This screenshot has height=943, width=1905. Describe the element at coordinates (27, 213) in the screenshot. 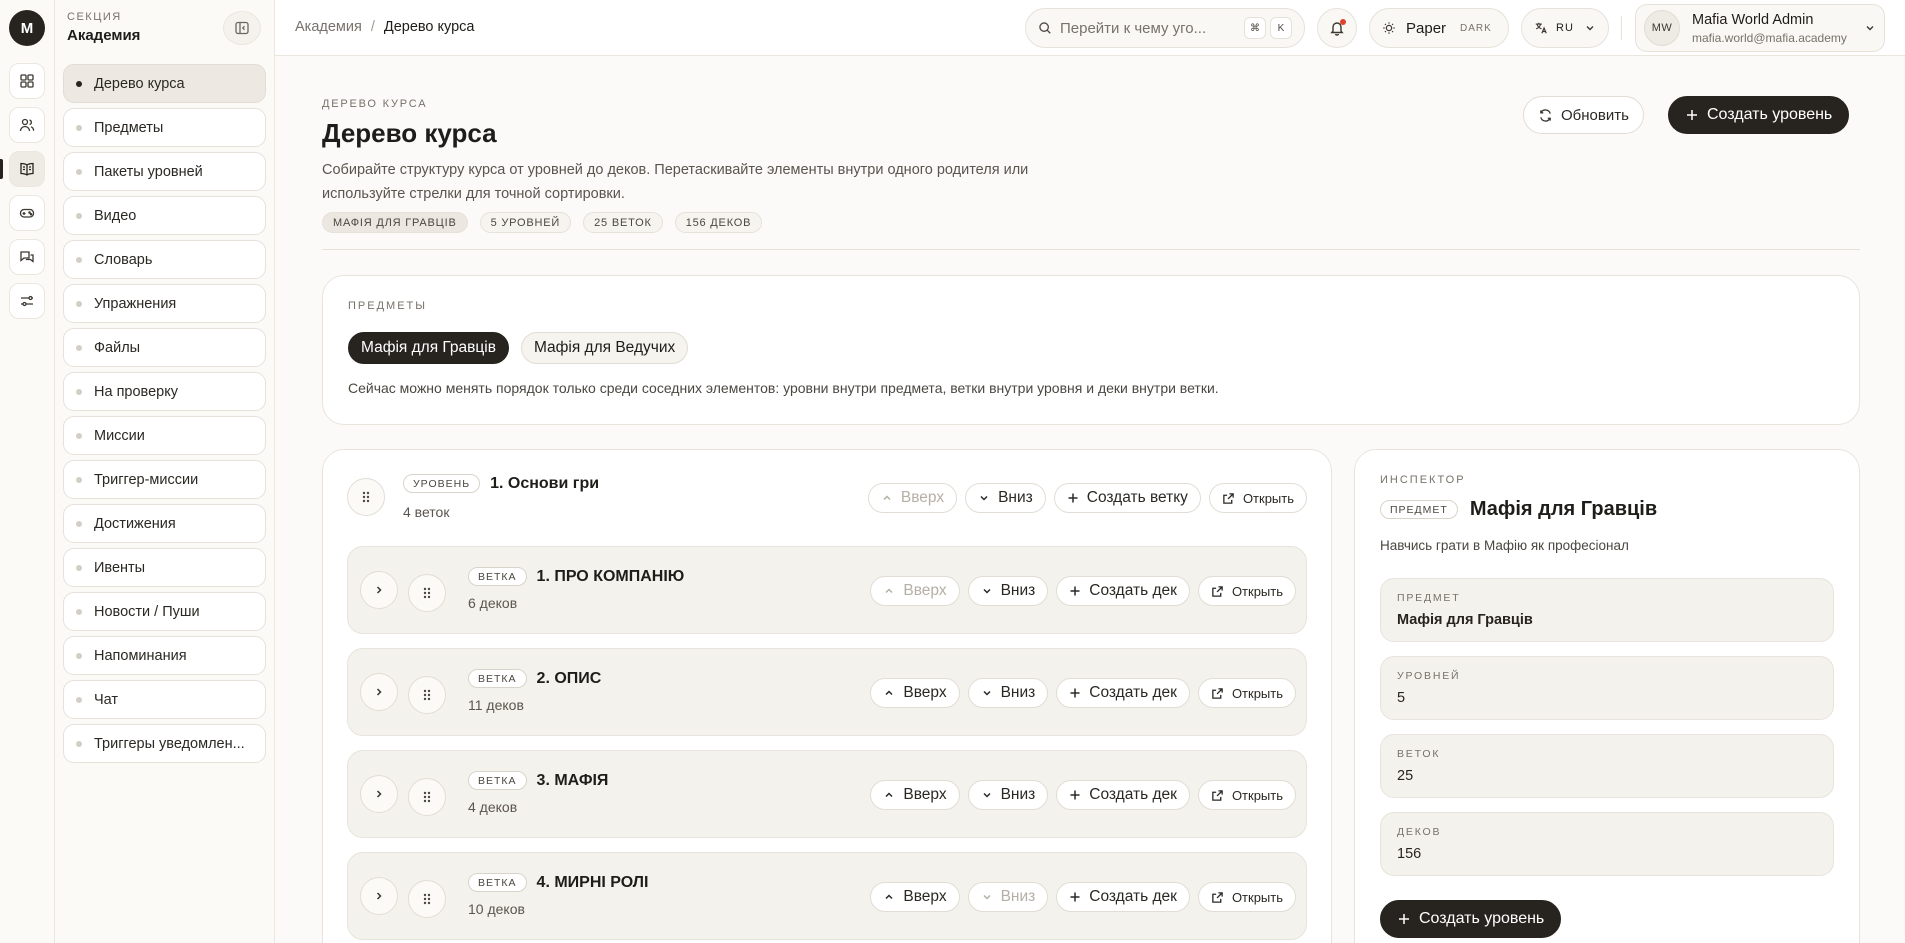

I see `gamepad-icon` at that location.